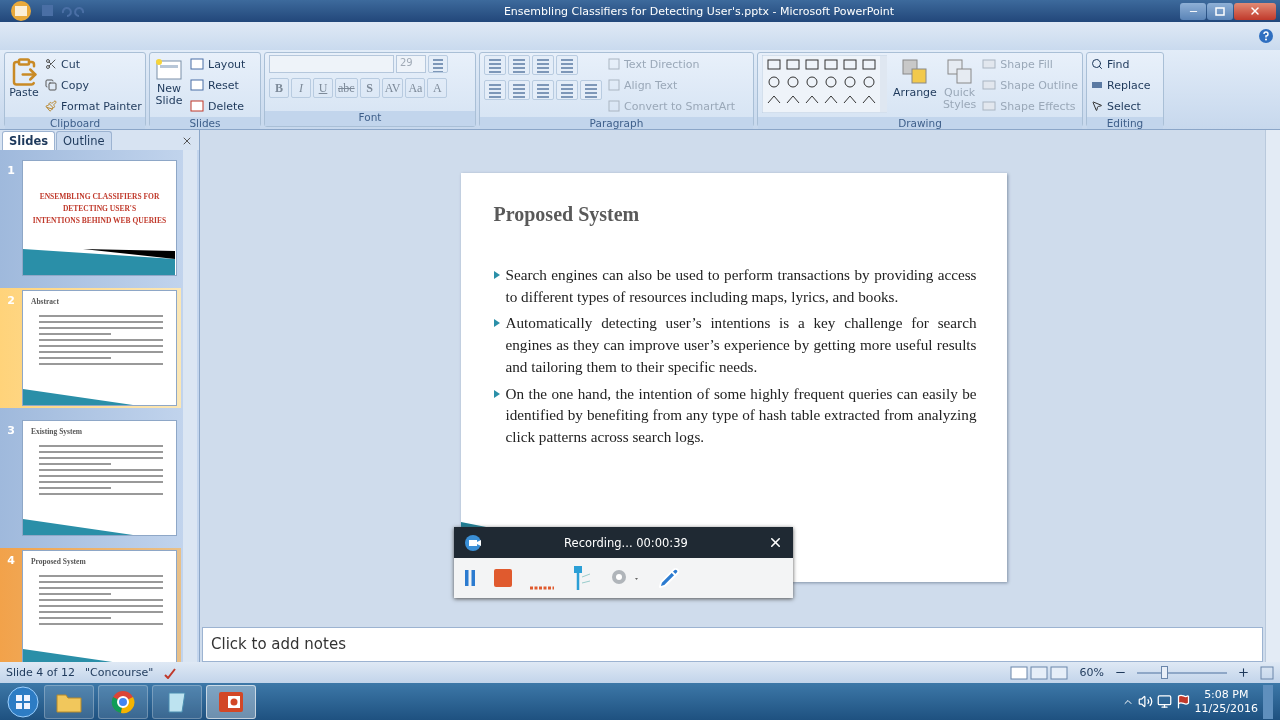 The width and height of the screenshot is (1280, 720). I want to click on zoom-slider, so click(1164, 672).